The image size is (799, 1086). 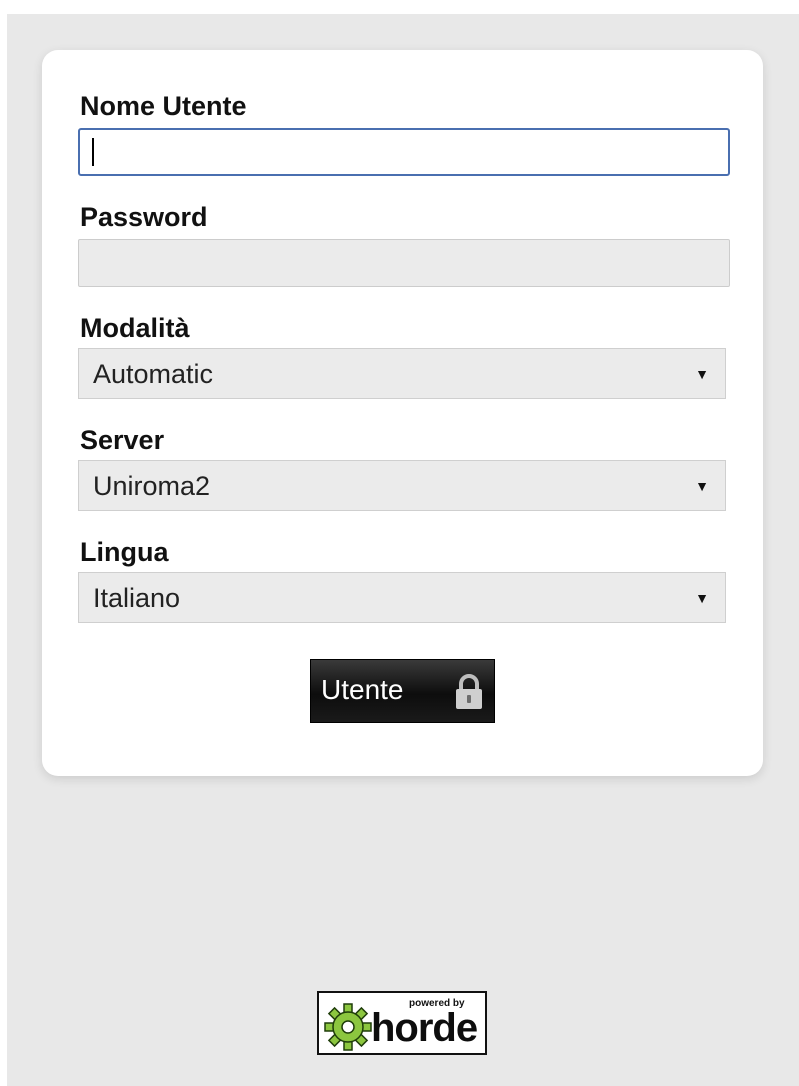 I want to click on language-label: Lingua, so click(x=124, y=552).